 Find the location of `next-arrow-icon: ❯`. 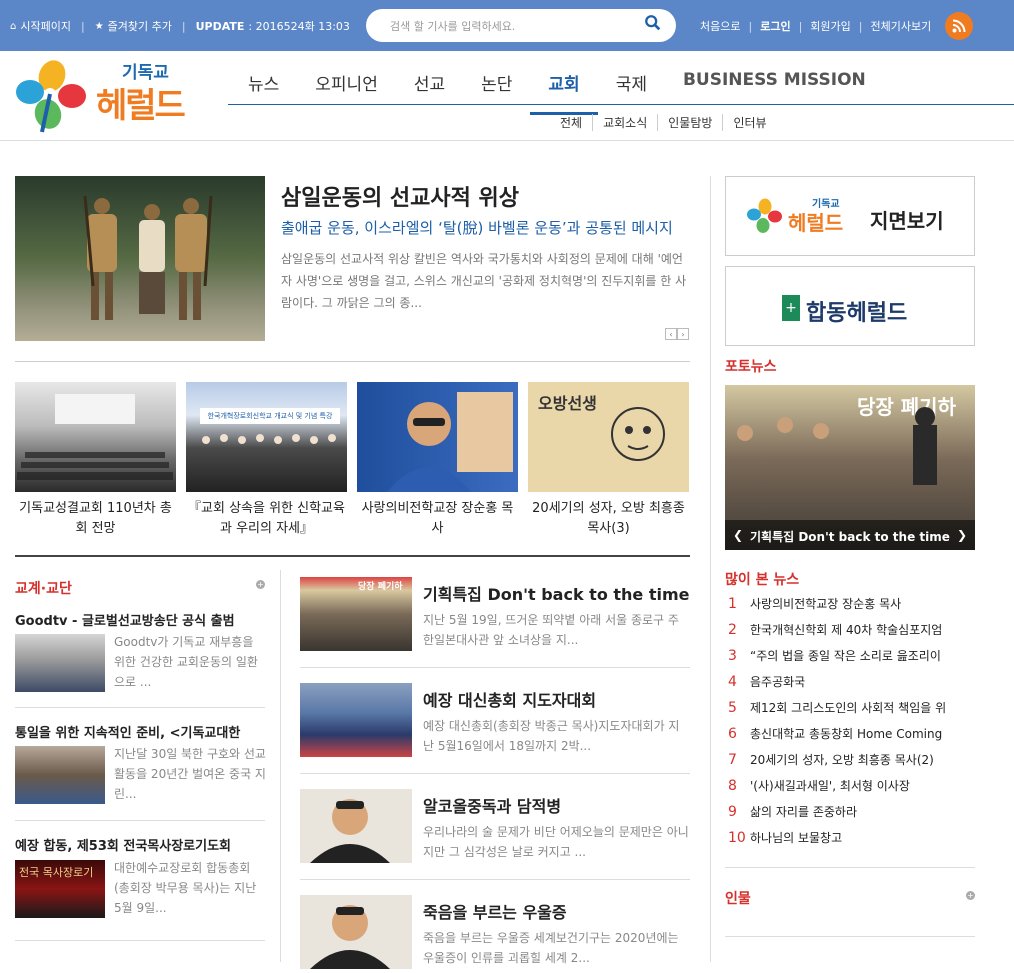

next-arrow-icon: ❯ is located at coordinates (962, 535).